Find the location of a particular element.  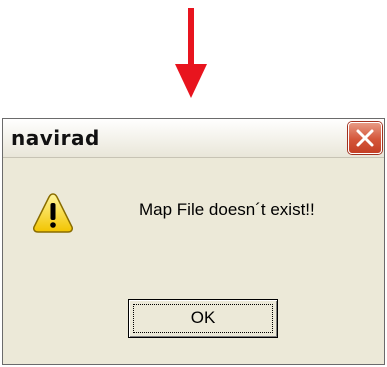

close-button is located at coordinates (365, 138).